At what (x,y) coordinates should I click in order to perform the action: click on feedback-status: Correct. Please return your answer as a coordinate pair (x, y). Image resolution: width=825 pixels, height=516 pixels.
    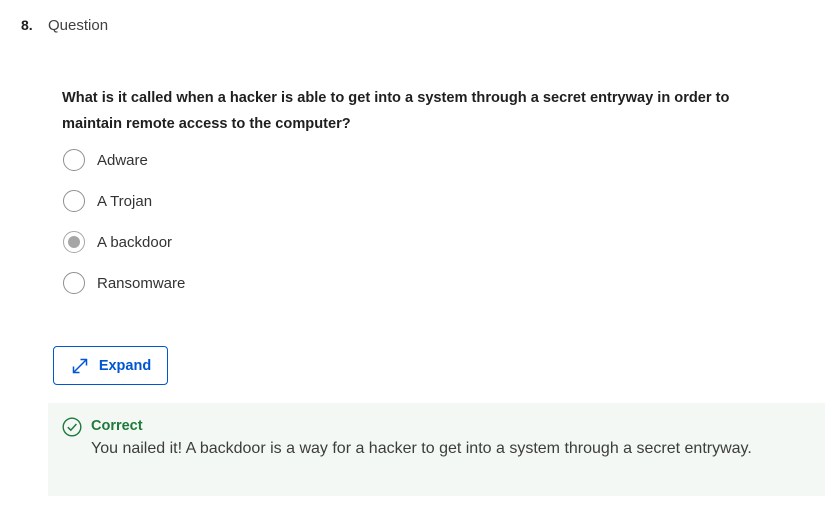
    Looking at the image, I should click on (117, 426).